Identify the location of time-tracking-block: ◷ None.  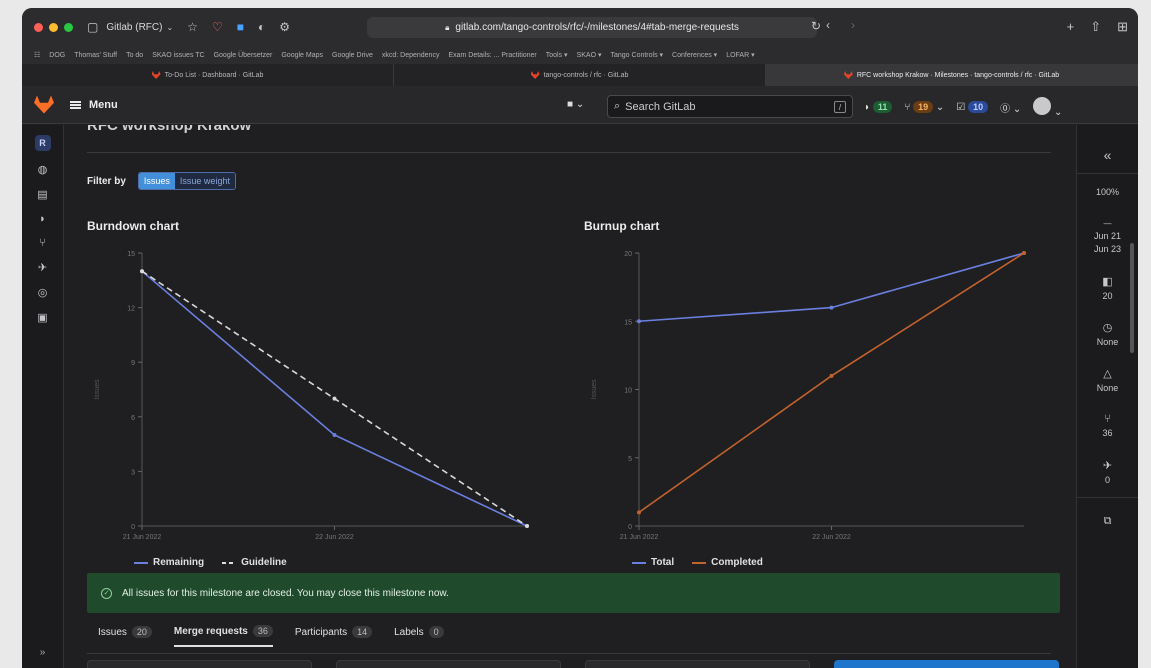
(1107, 334).